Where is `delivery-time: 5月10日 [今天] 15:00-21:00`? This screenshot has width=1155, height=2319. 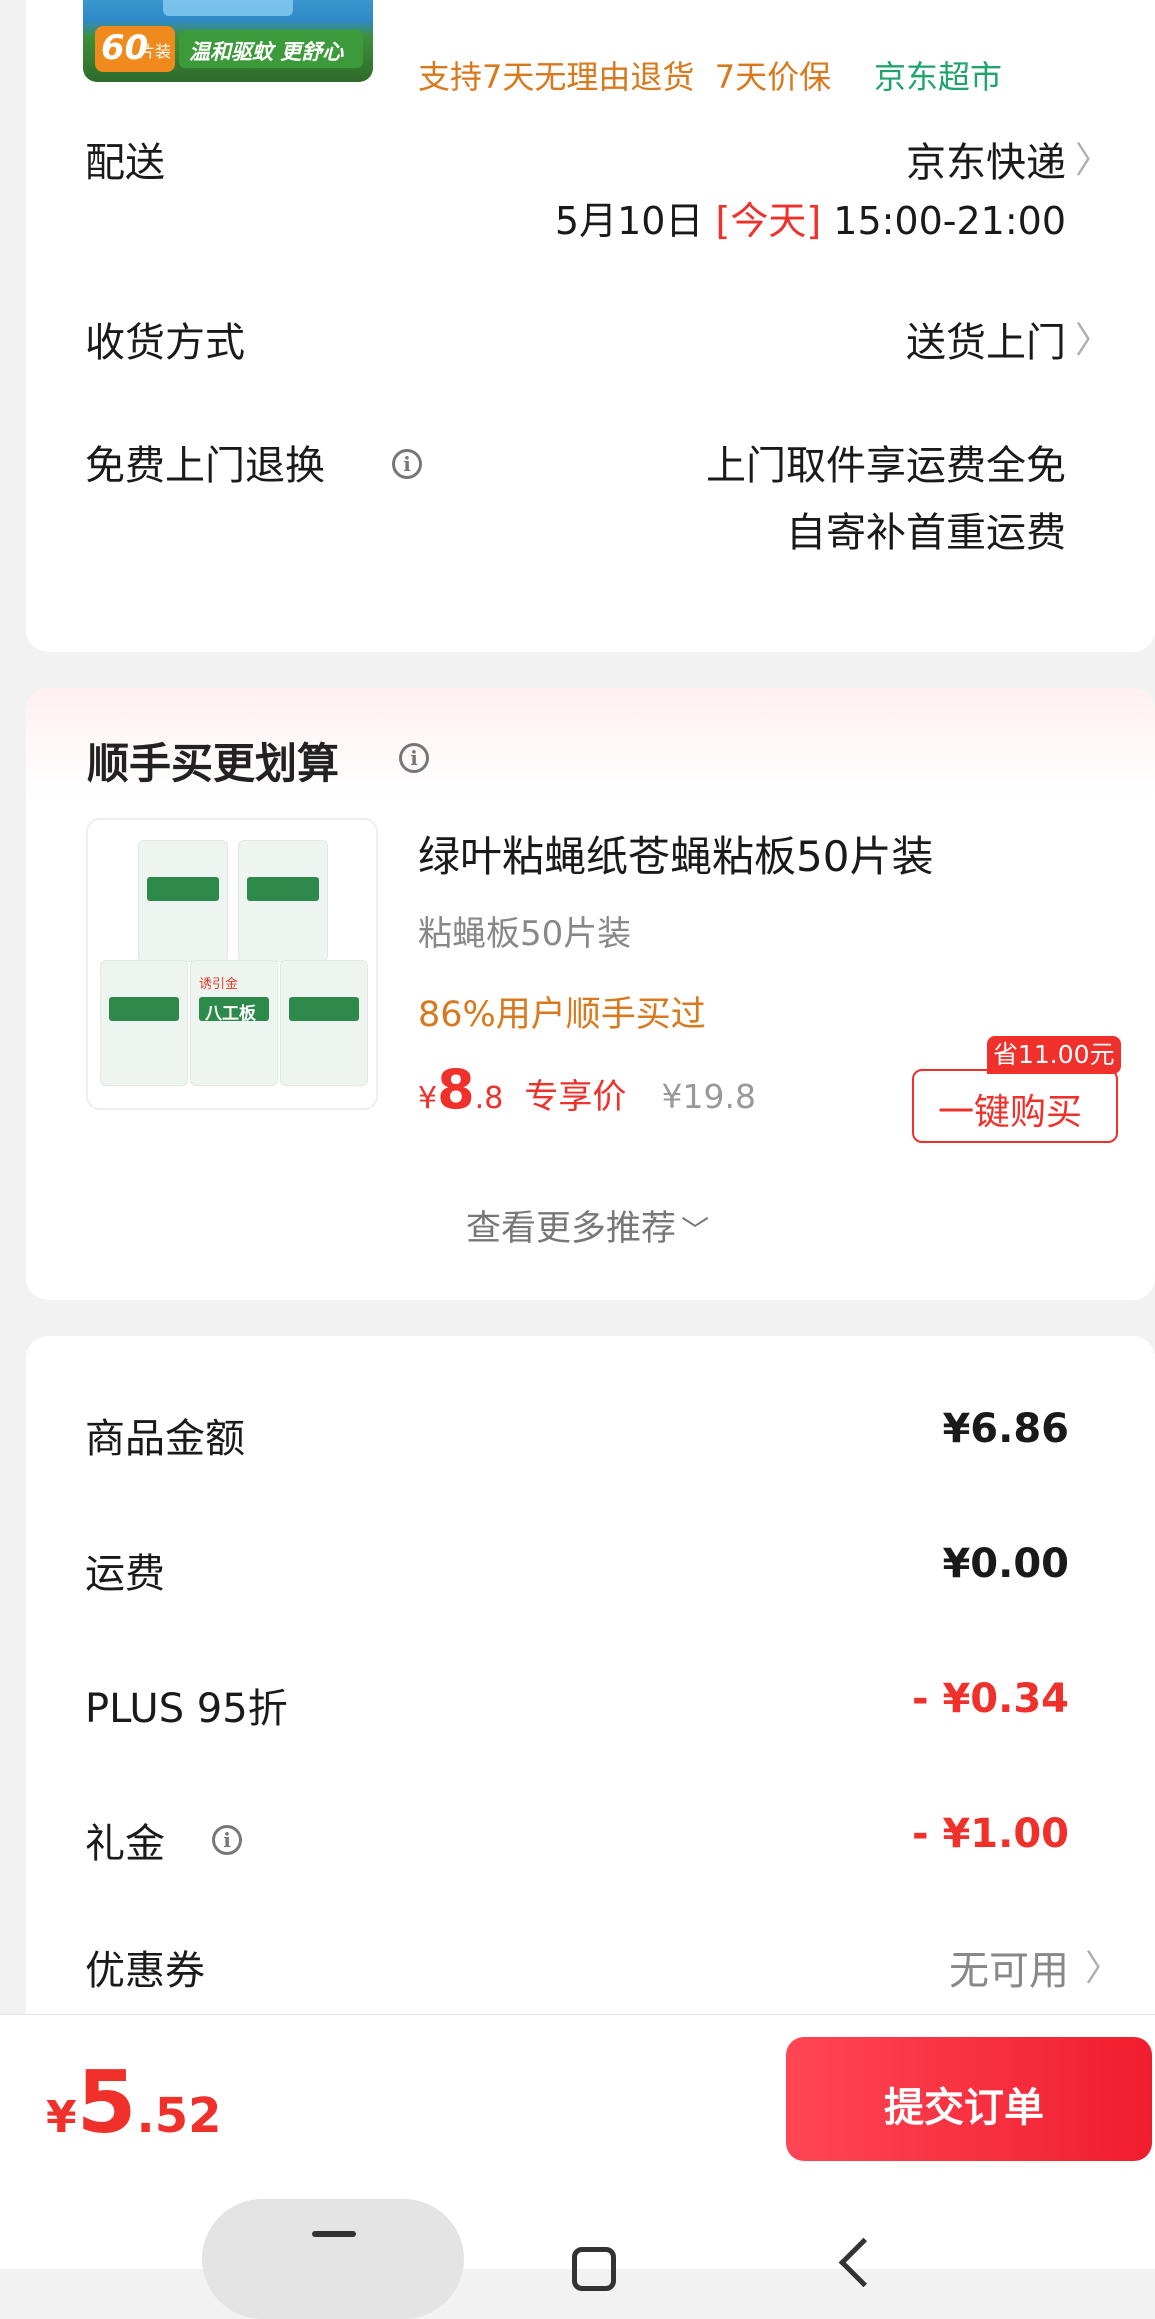
delivery-time: 5月10日 [今天] 15:00-21:00 is located at coordinates (810, 217).